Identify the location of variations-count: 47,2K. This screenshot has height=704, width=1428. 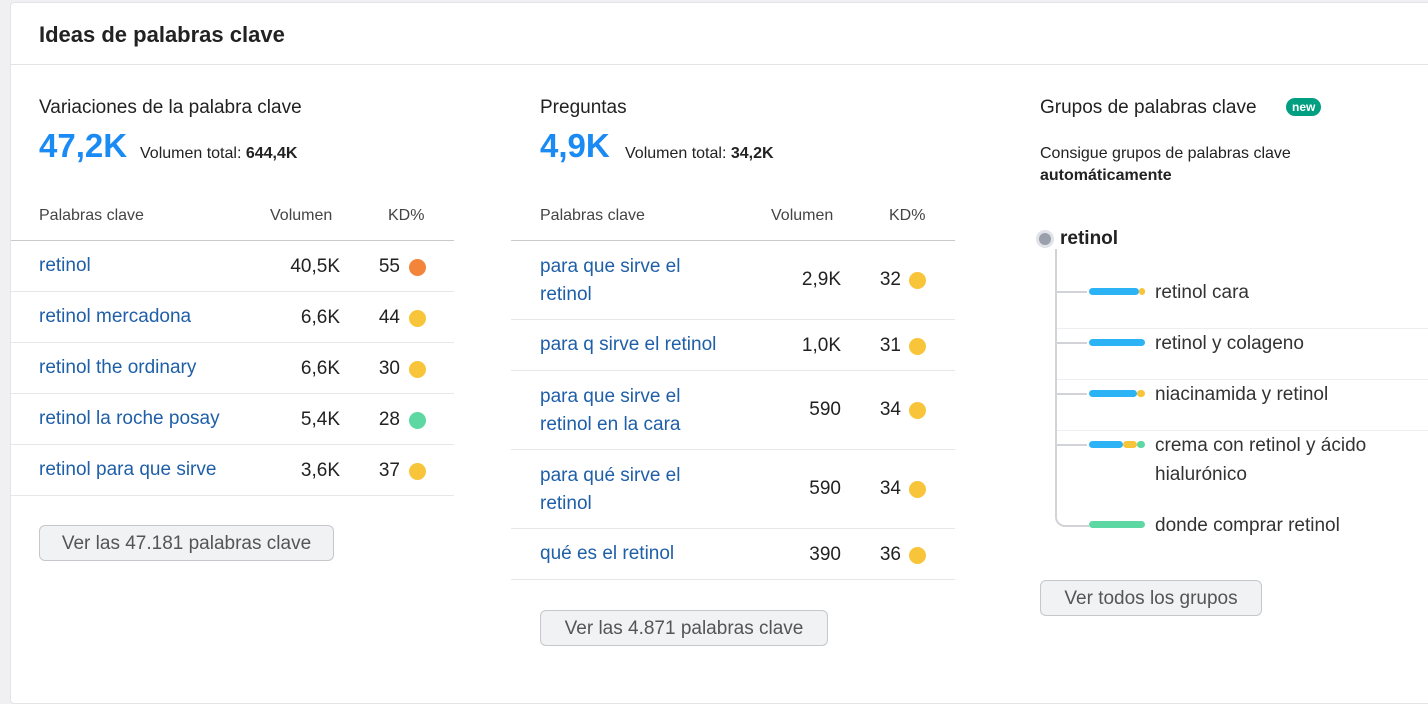
(83, 146).